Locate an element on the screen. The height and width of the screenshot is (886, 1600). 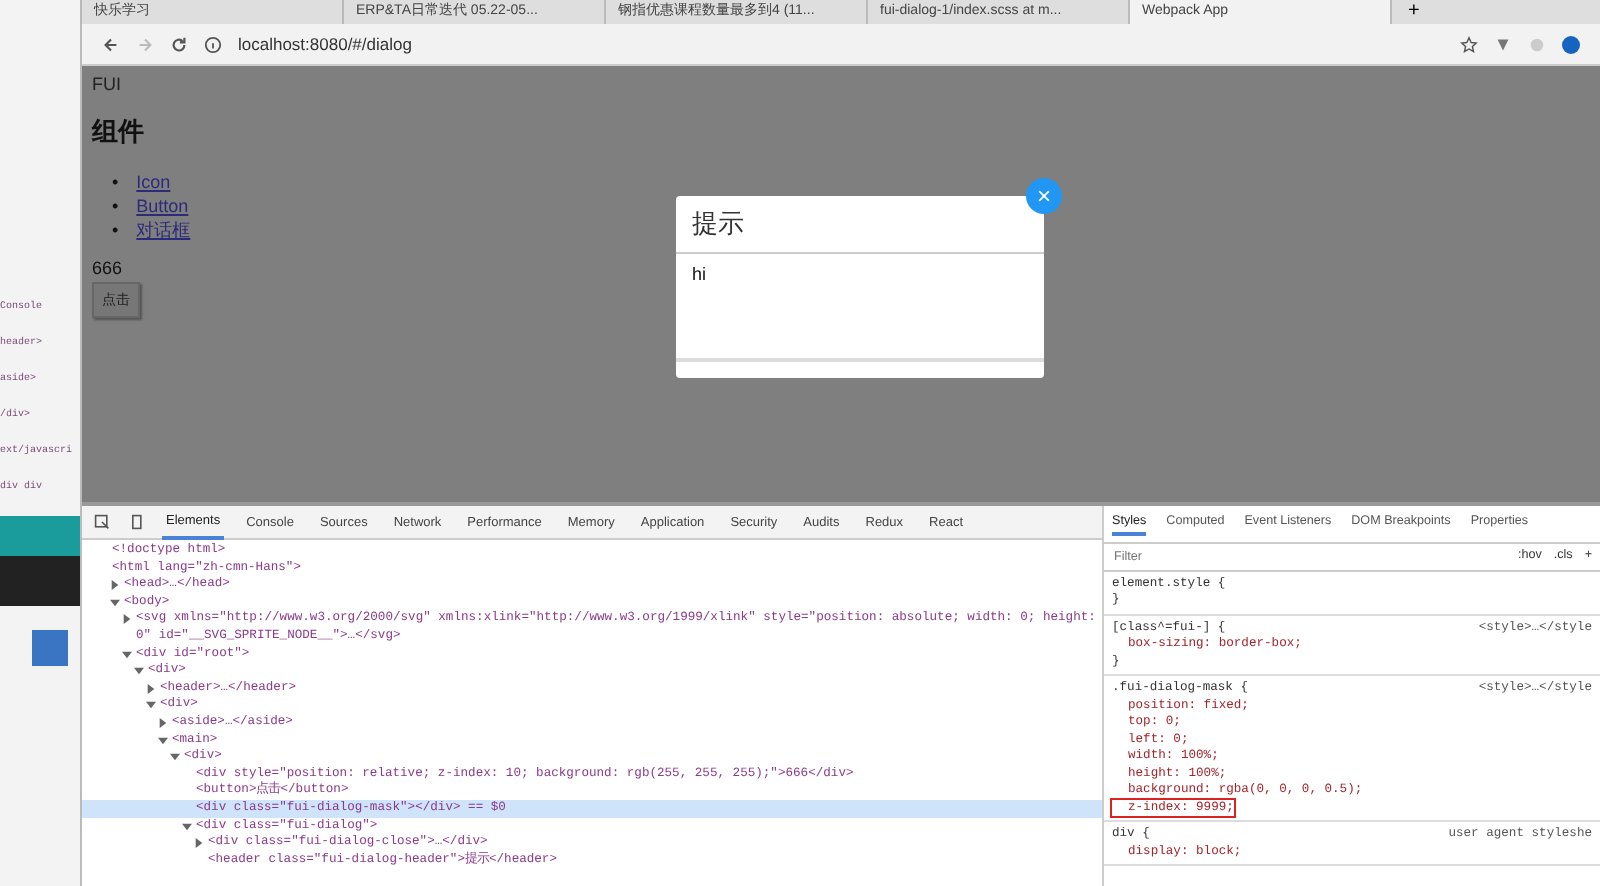
inspect-icon is located at coordinates (102, 522).